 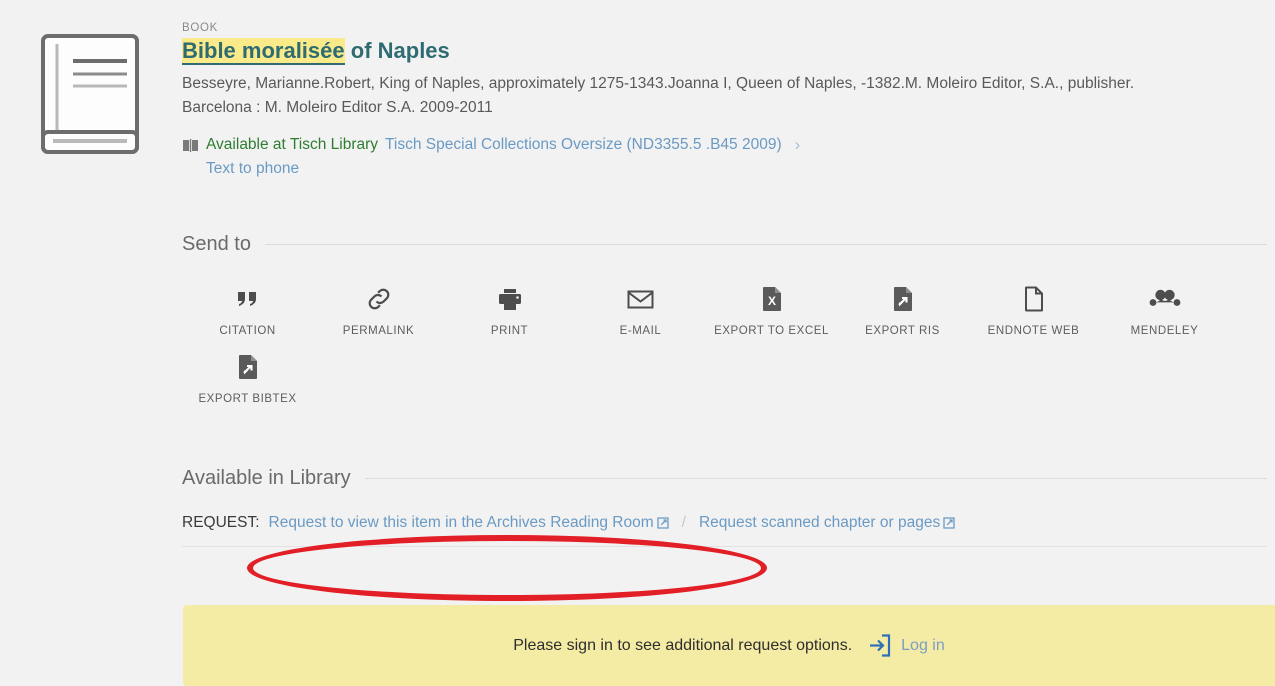 I want to click on send-to-email: E-MAIL, so click(x=640, y=312).